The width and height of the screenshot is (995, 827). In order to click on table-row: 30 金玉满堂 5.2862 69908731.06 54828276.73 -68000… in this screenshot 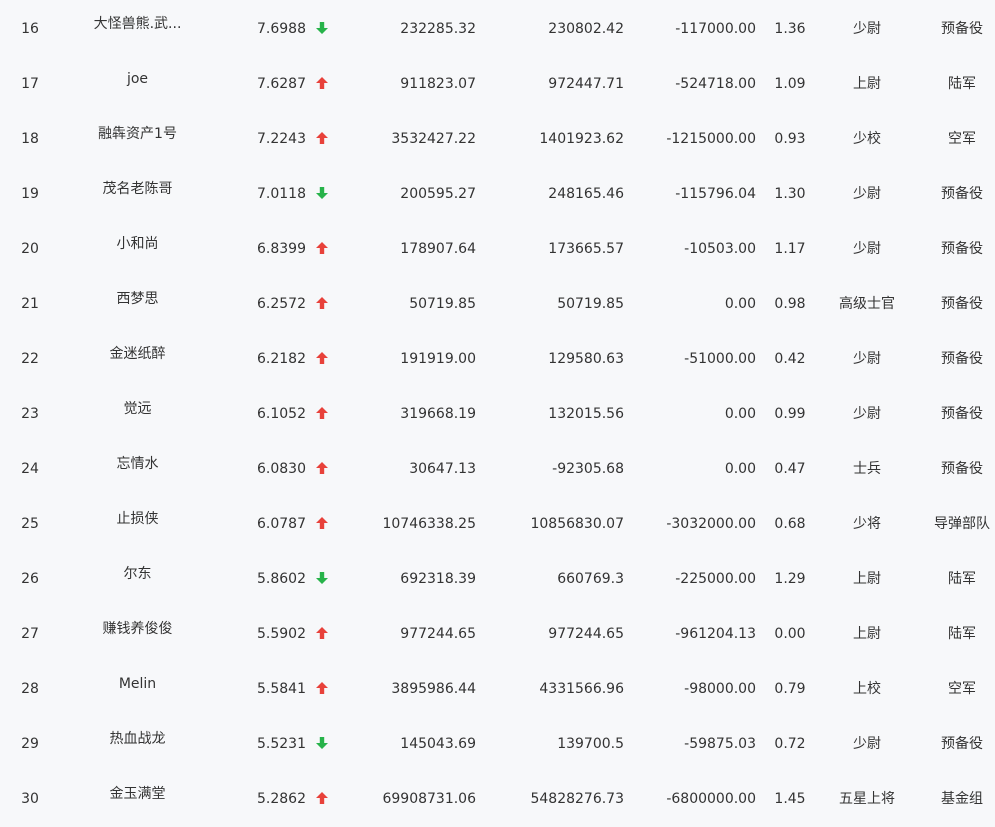, I will do `click(497, 799)`.